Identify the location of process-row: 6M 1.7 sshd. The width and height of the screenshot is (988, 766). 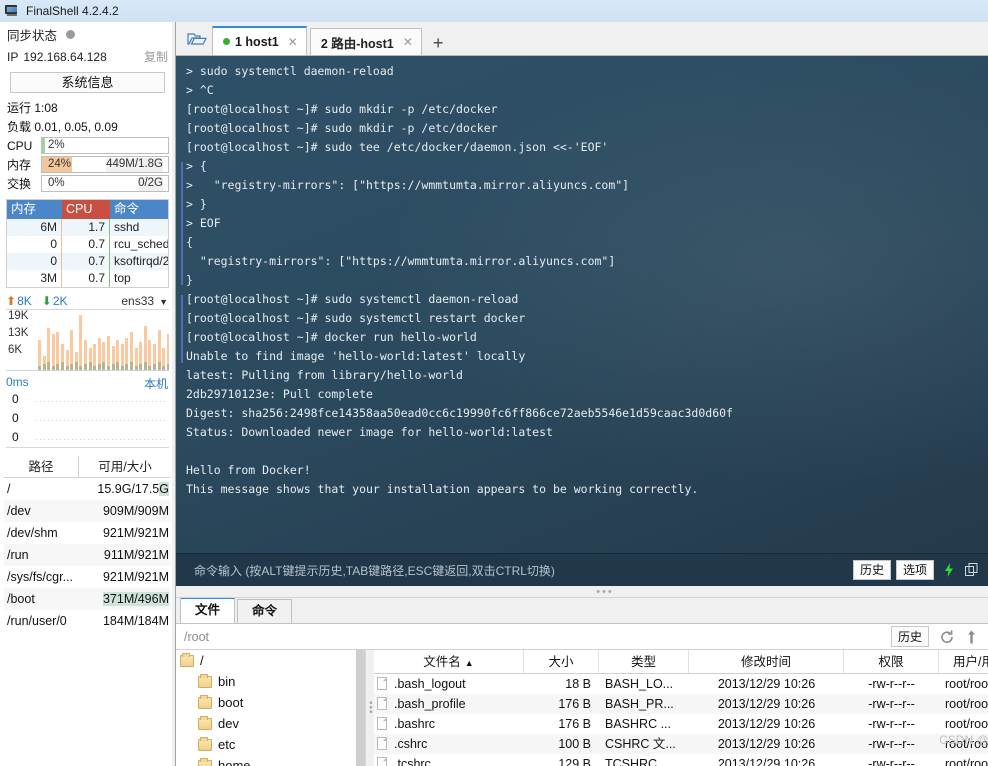
(87, 227).